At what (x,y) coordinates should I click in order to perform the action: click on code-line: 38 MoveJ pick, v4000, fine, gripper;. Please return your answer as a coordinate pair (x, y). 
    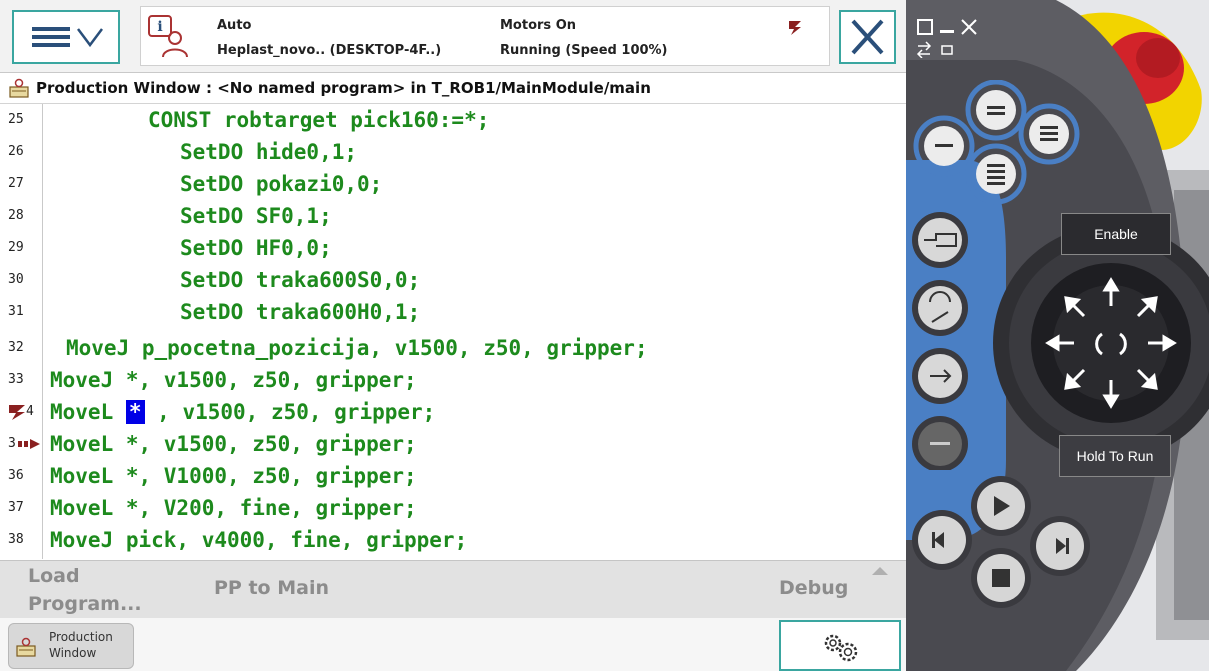
    Looking at the image, I should click on (453, 540).